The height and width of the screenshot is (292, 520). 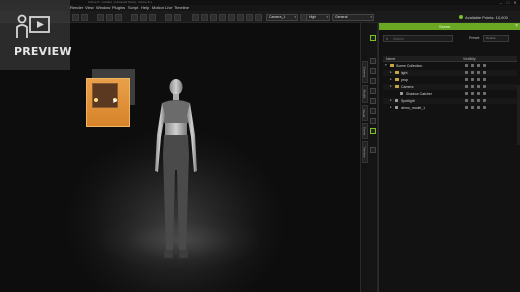 I want to click on drag-thumbnail, so click(x=110, y=98).